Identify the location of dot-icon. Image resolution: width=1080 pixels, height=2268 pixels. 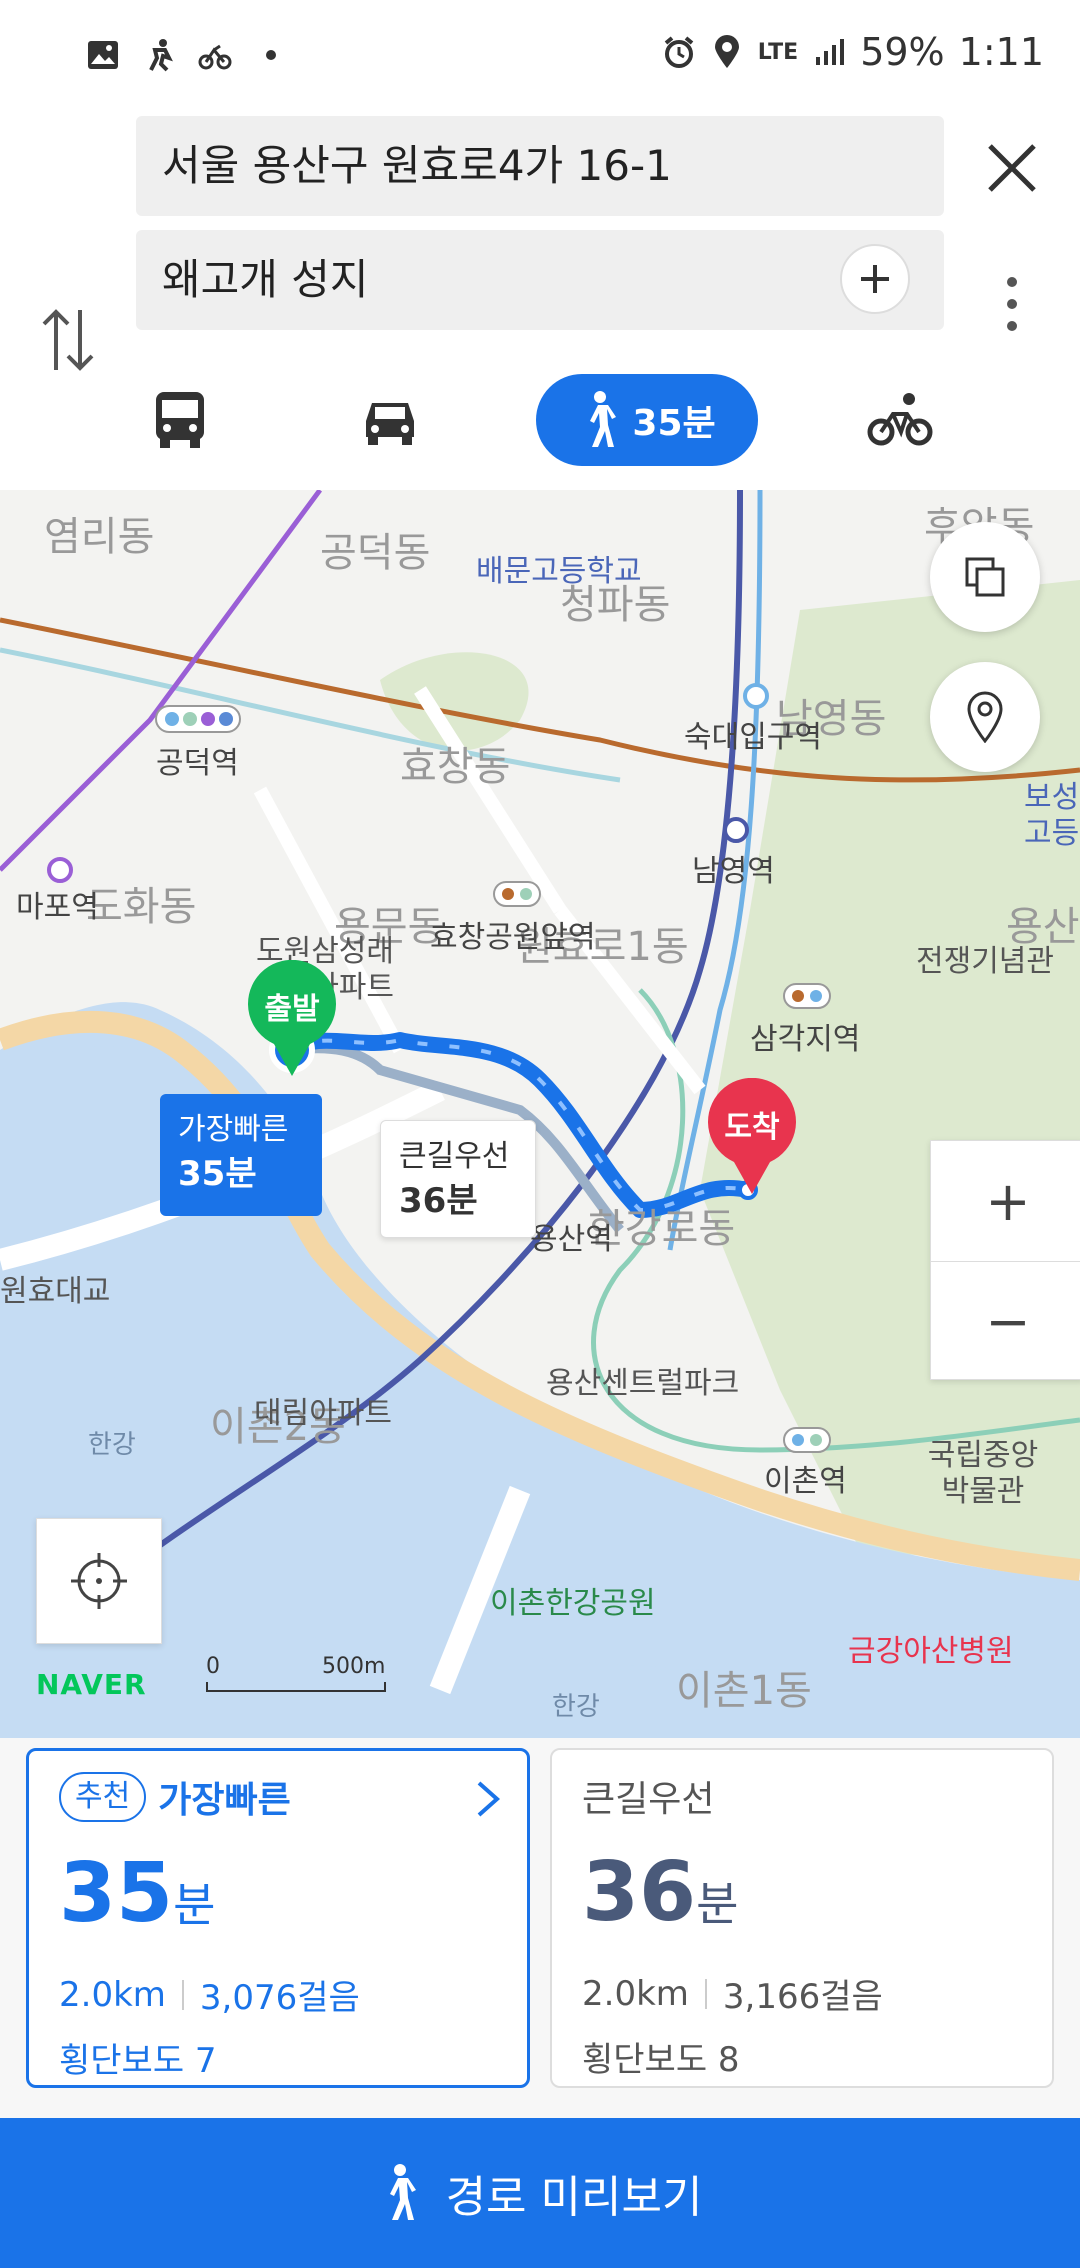
(271, 55).